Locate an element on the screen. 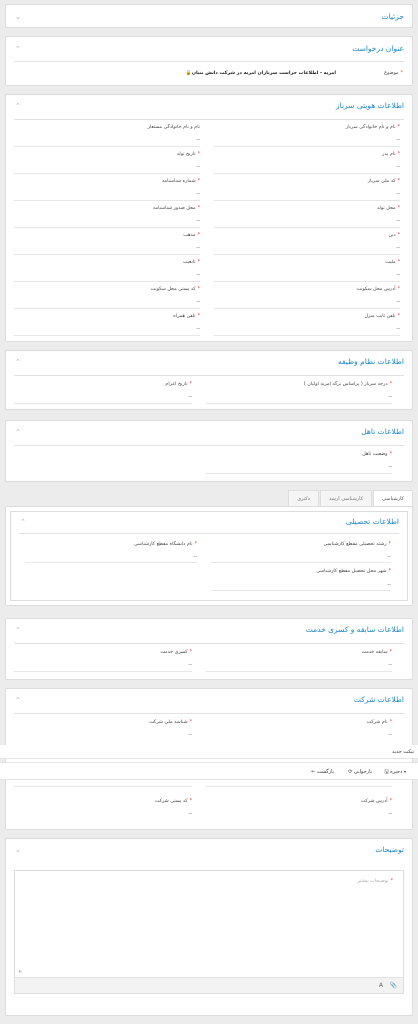  record-value: -- is located at coordinates (390, 665).